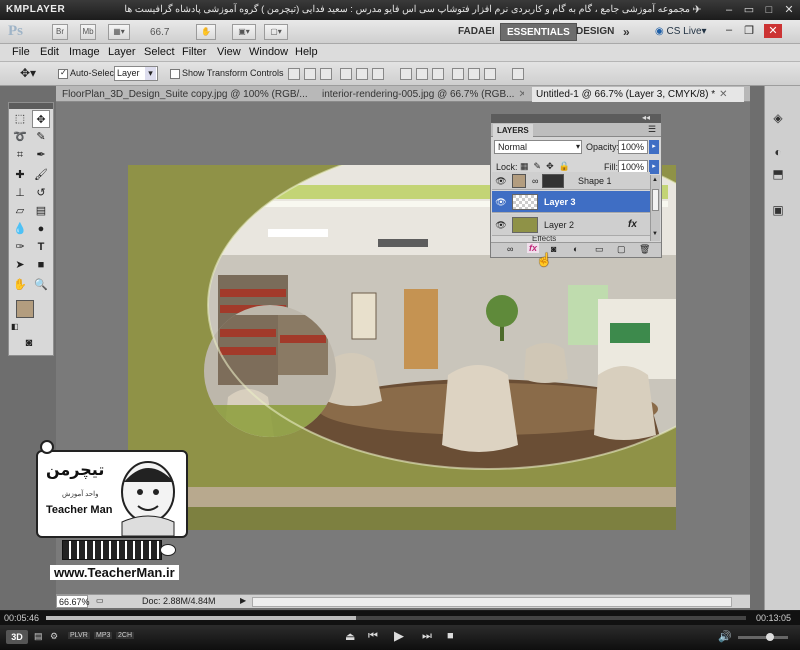 This screenshot has height=650, width=800. What do you see at coordinates (575, 249) in the screenshot?
I see `new-adjustment-layer-icon: ◐` at bounding box center [575, 249].